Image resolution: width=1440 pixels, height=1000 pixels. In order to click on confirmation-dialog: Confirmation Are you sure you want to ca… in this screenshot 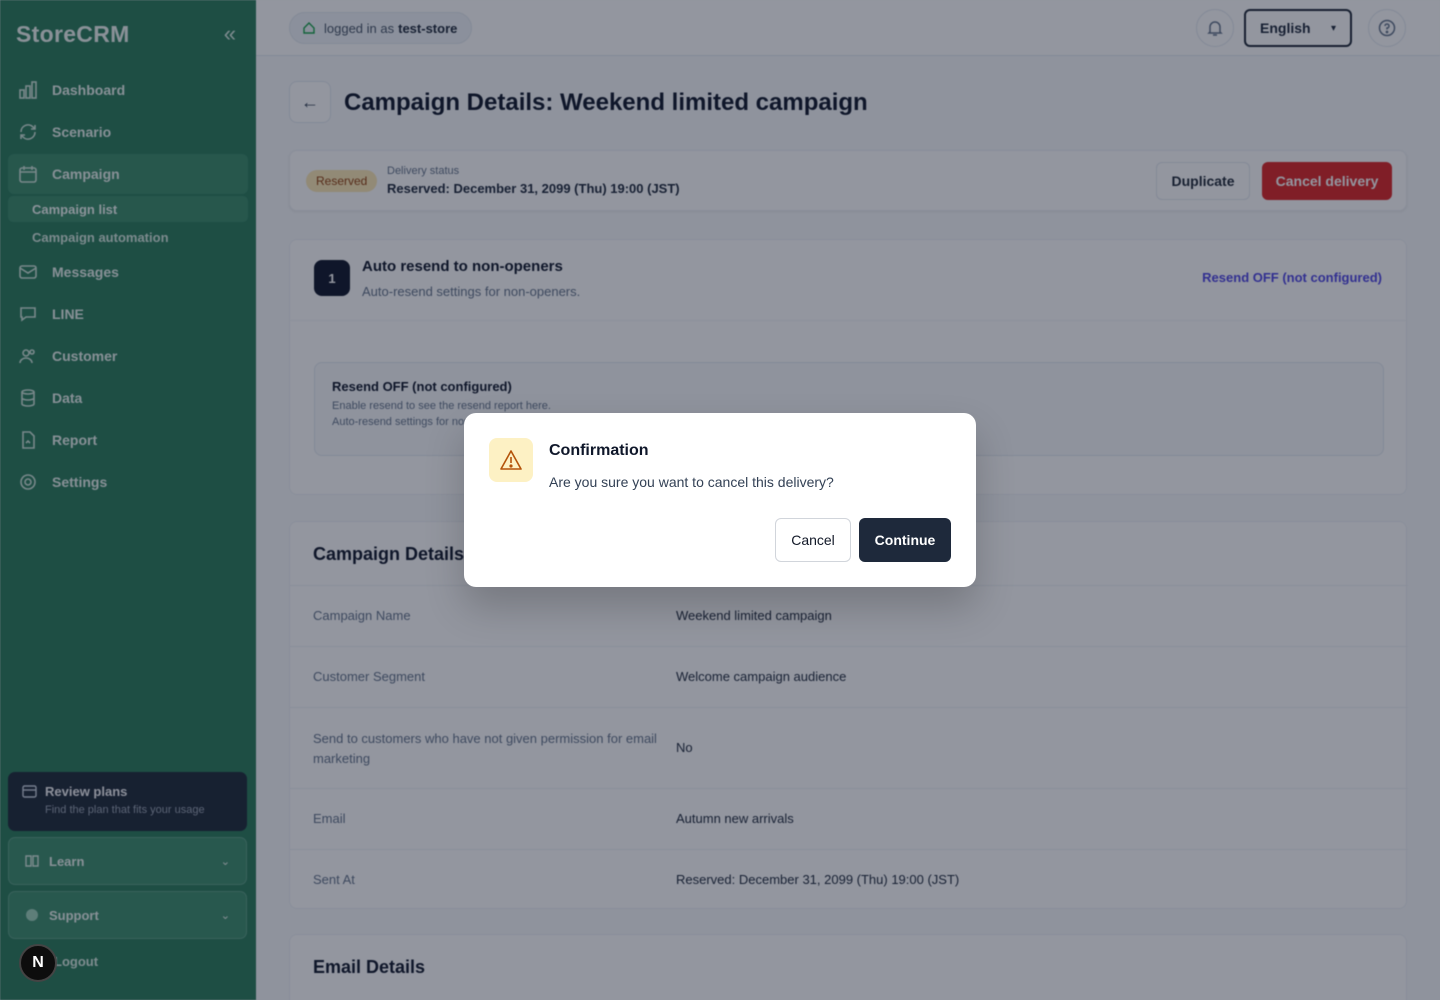, I will do `click(720, 500)`.